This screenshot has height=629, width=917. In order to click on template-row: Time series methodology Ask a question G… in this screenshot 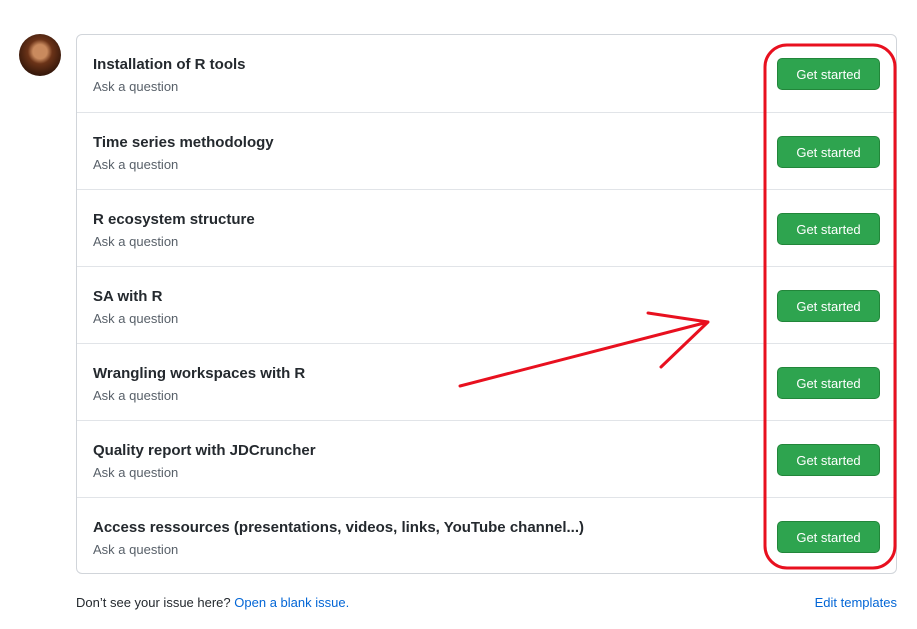, I will do `click(486, 150)`.